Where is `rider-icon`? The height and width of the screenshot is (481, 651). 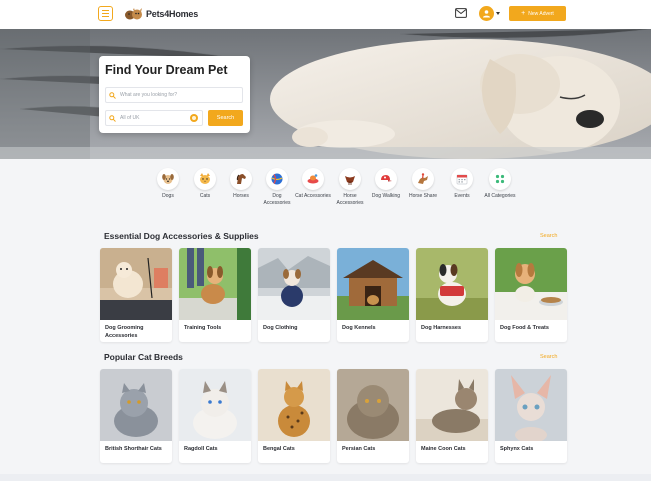 rider-icon is located at coordinates (423, 178).